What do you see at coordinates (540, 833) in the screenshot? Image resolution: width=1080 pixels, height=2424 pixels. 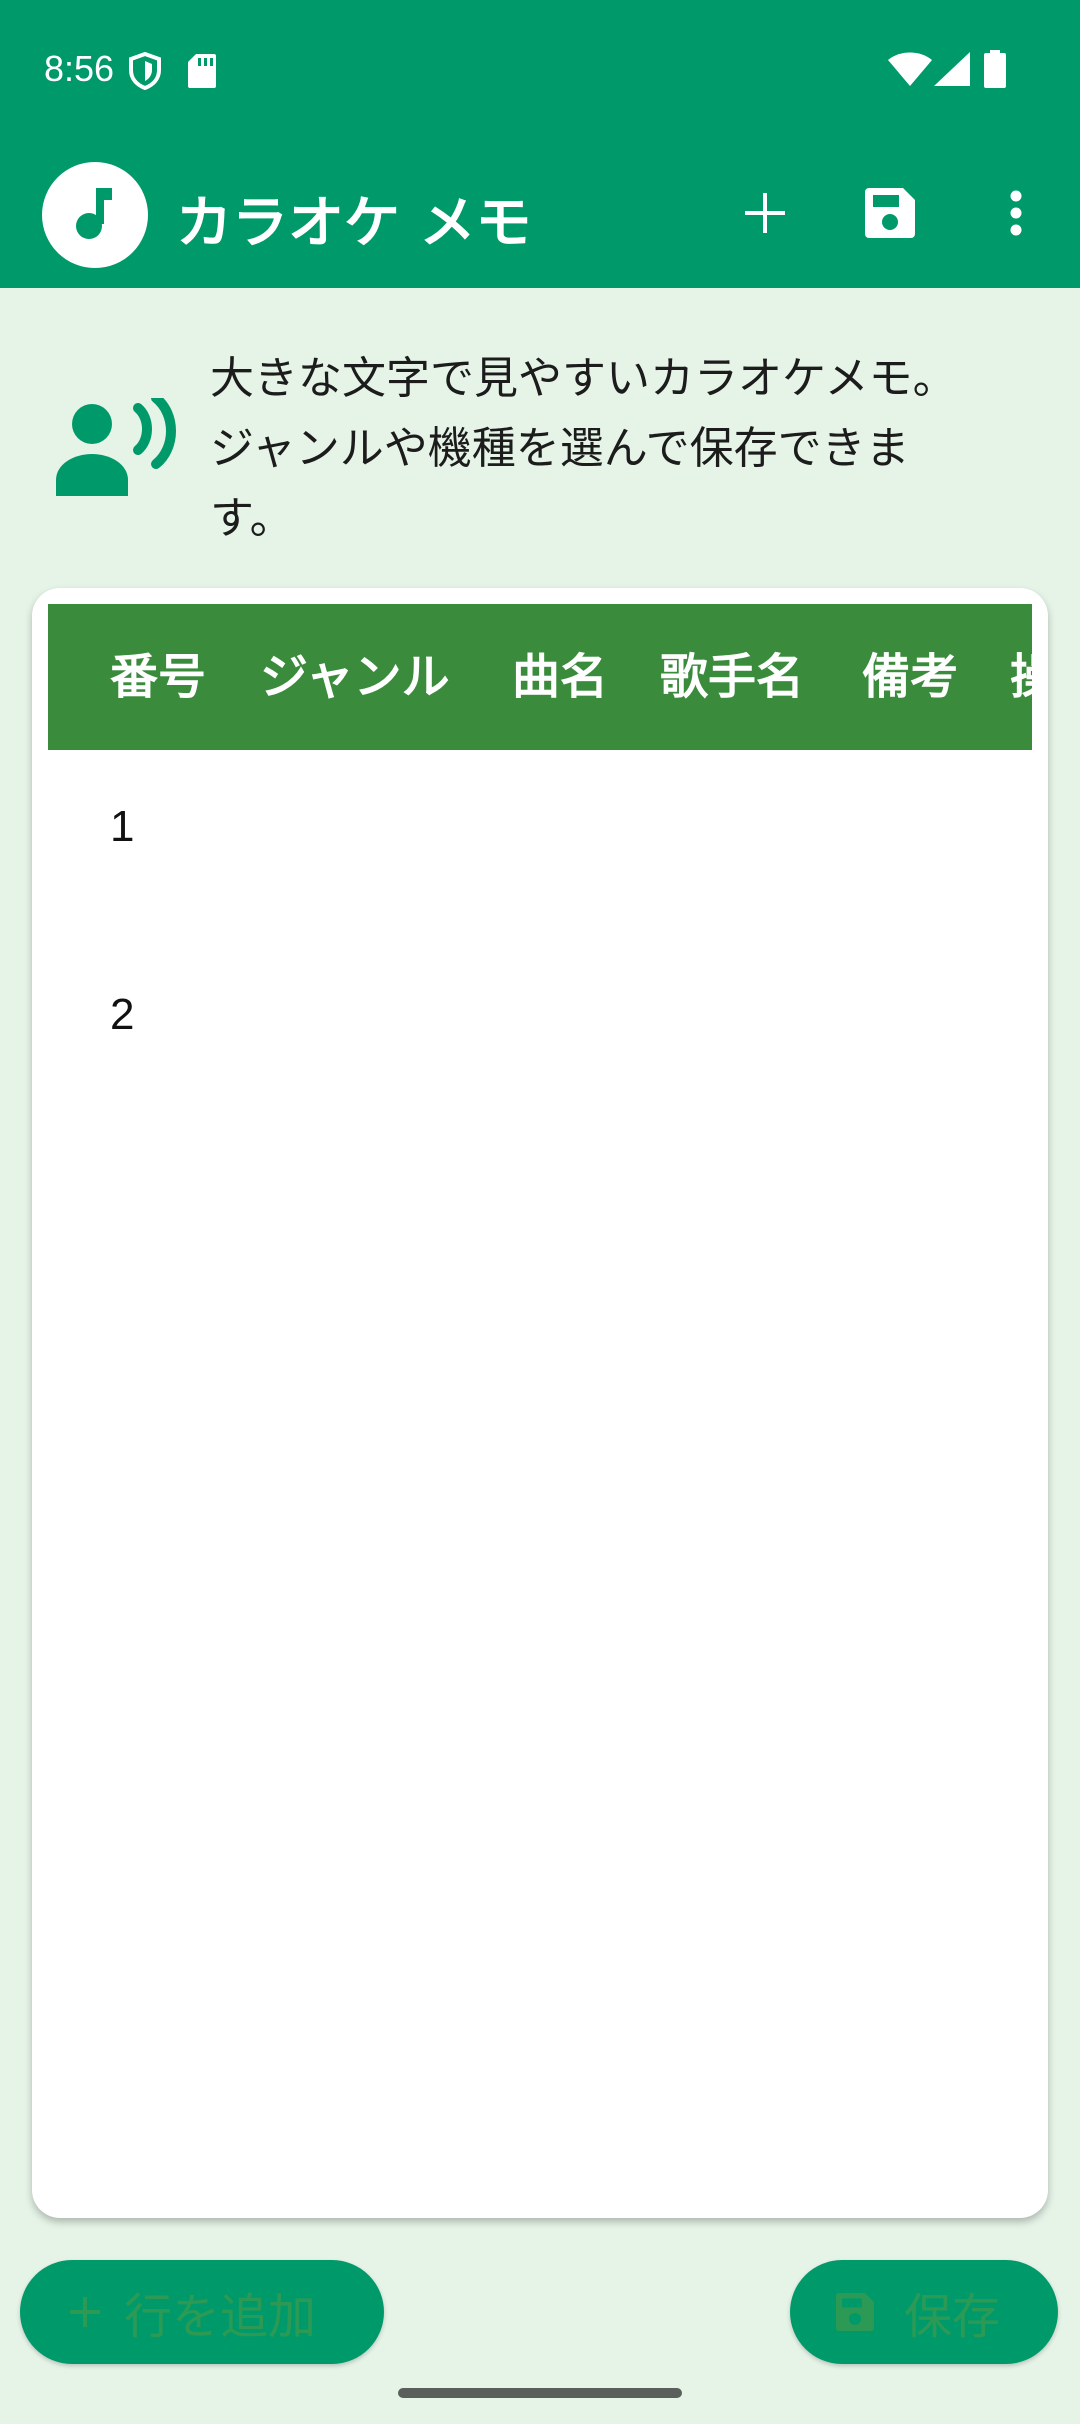 I see `table-row: 1` at bounding box center [540, 833].